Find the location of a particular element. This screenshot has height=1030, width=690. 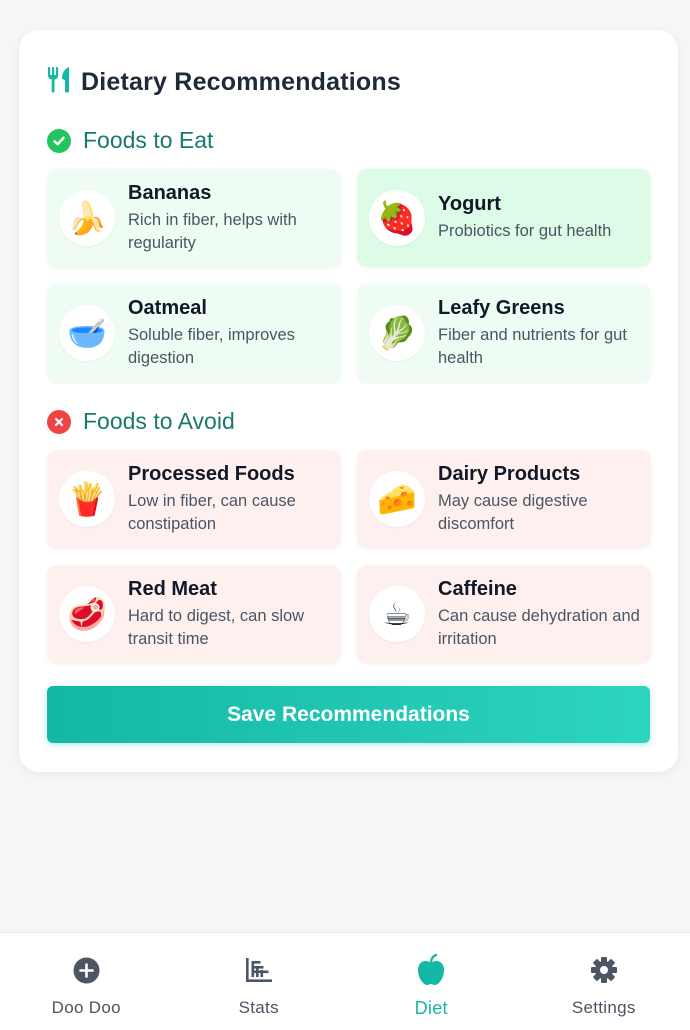

tab-label: Settings is located at coordinates (603, 1007).